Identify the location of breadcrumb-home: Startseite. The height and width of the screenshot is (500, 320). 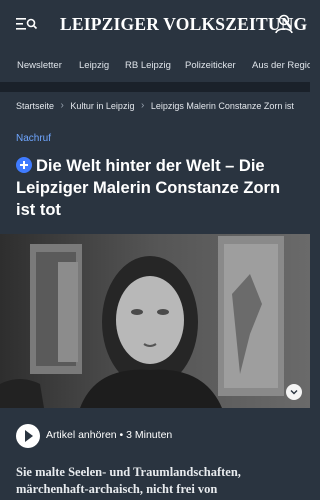
(35, 106).